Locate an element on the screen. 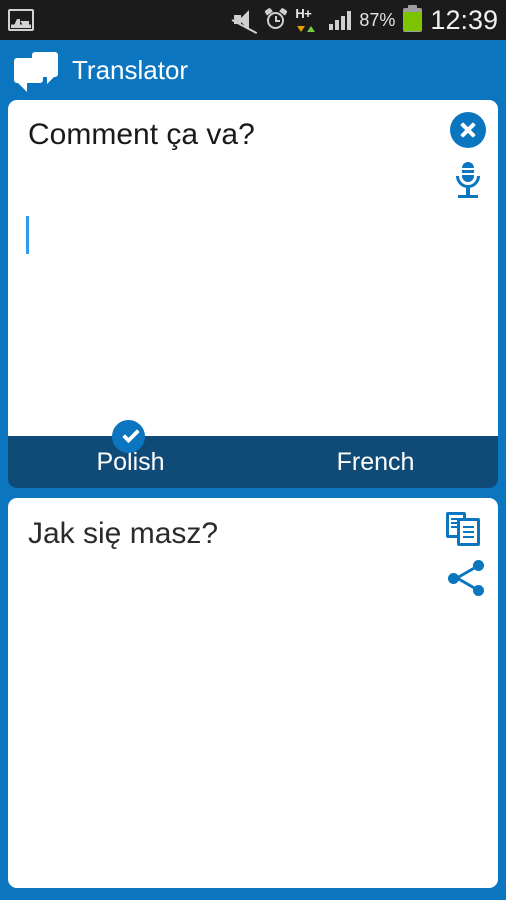 Image resolution: width=506 pixels, height=900 pixels. status-bar: H+ 87% 12:39 is located at coordinates (253, 20).